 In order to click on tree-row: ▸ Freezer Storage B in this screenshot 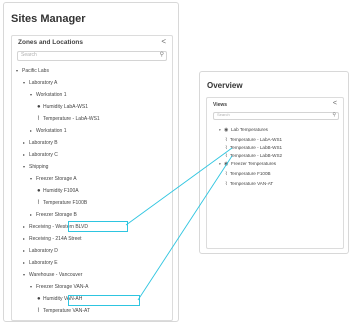, I will do `click(53, 215)`.